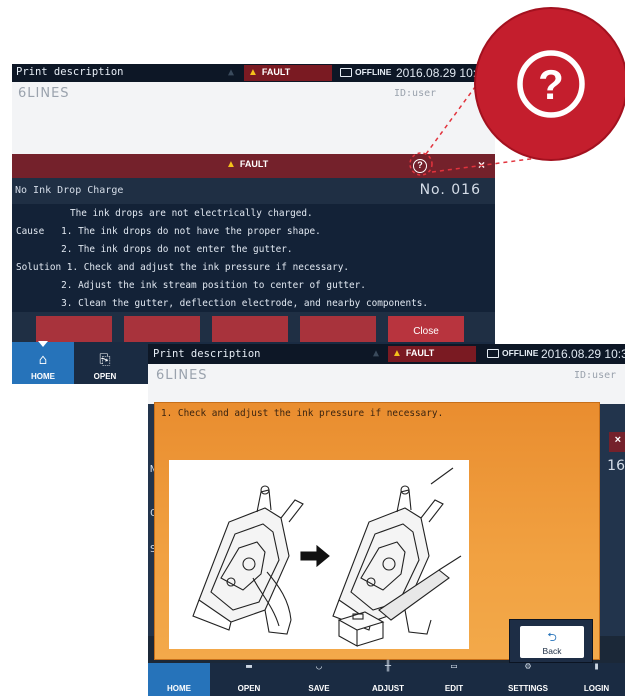 The height and width of the screenshot is (696, 625). Describe the element at coordinates (450, 190) in the screenshot. I see `fault-number: No. 016` at that location.